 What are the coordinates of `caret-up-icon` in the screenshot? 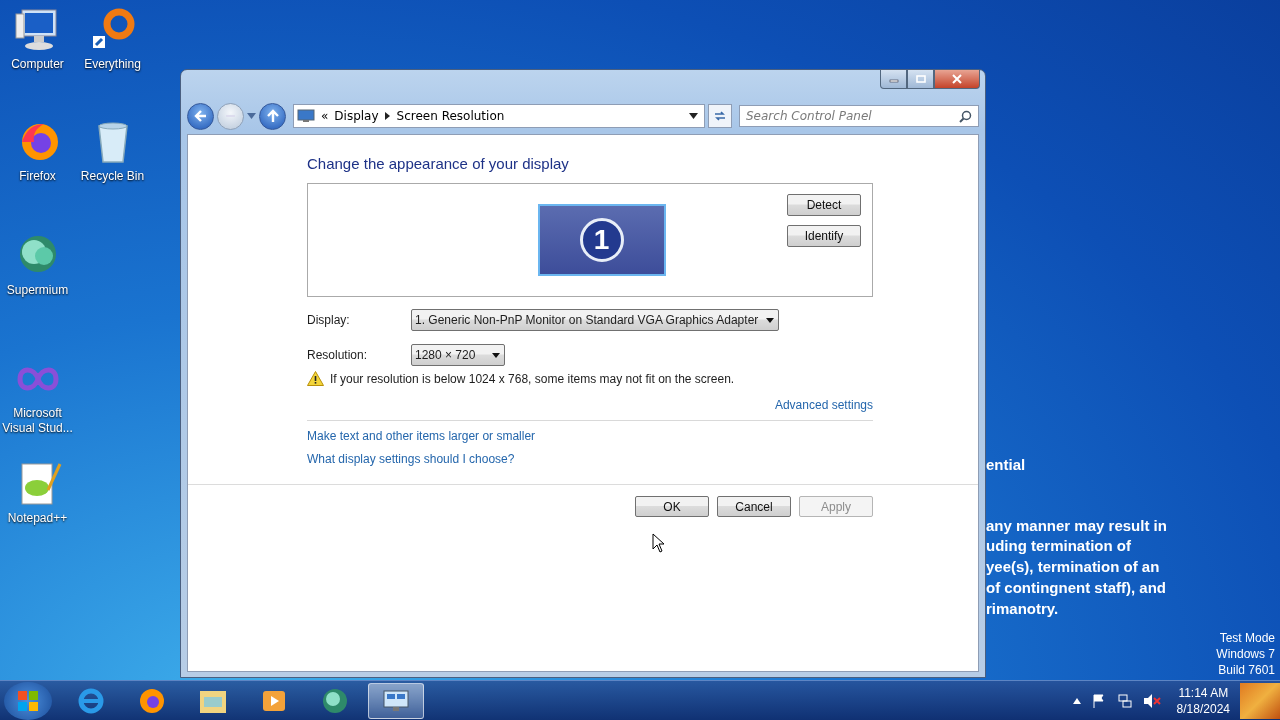 It's located at (1076, 700).